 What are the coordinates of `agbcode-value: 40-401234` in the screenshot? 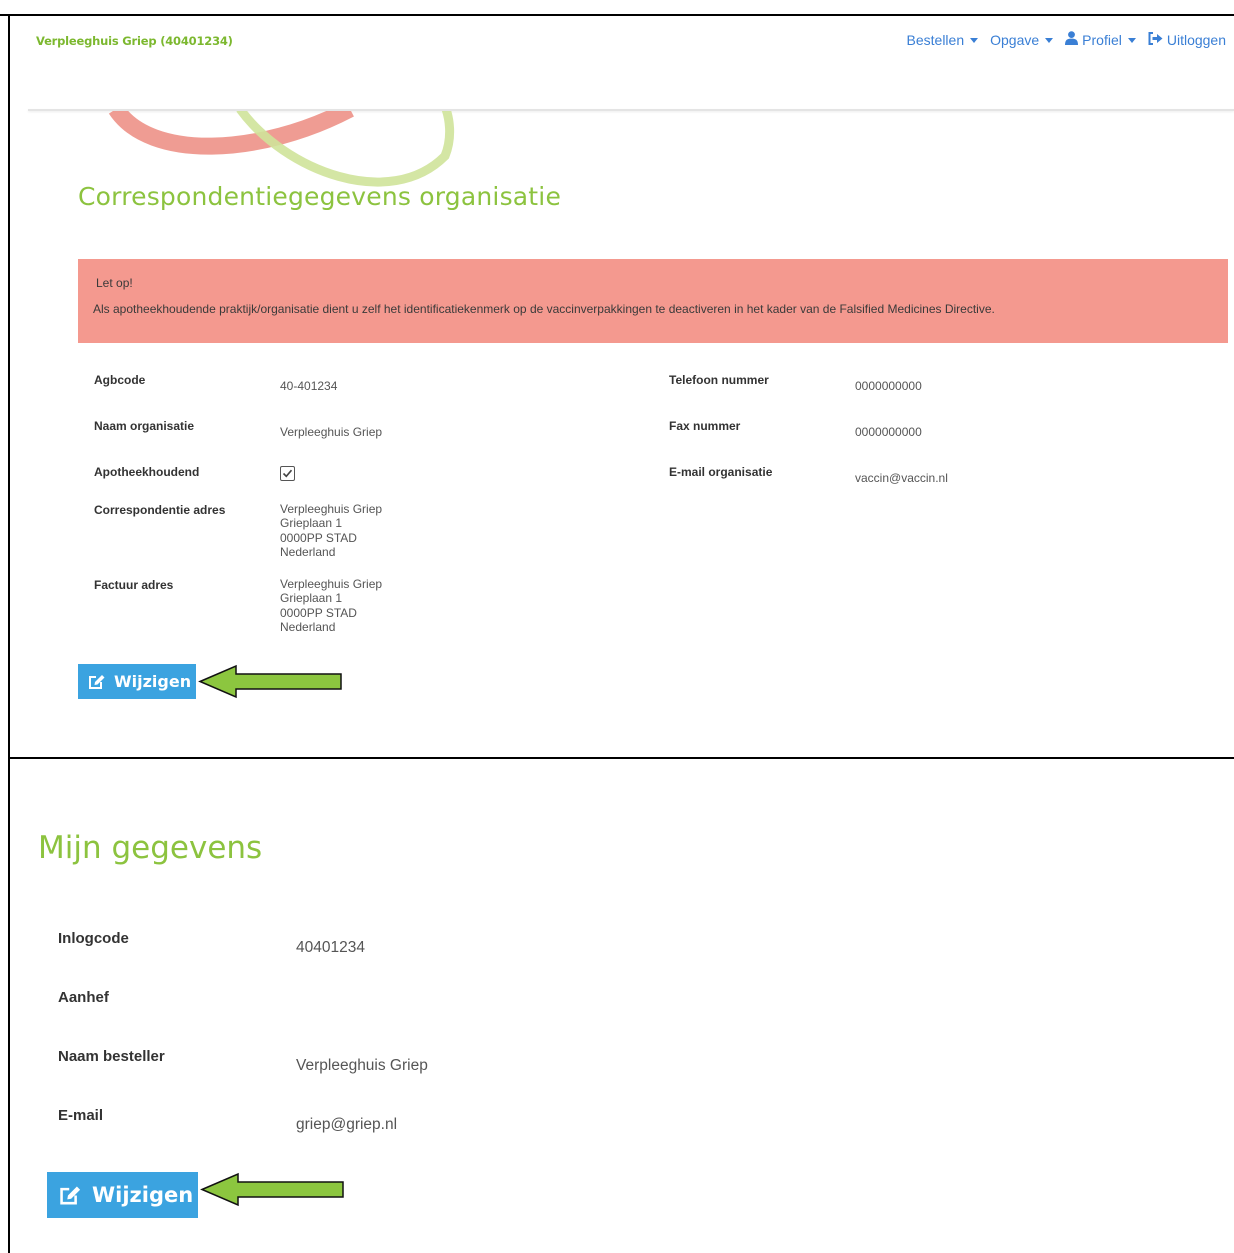 It's located at (309, 386).